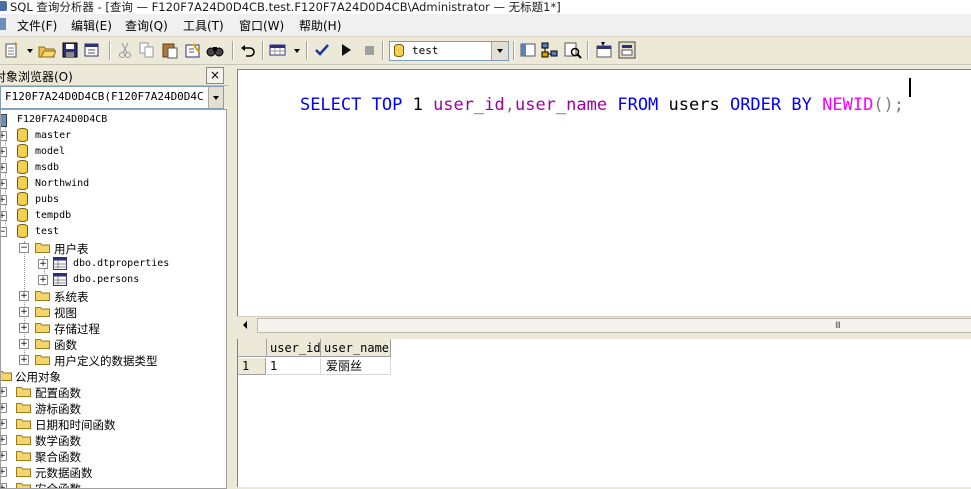 The image size is (971, 489). Describe the element at coordinates (252, 366) in the screenshot. I see `results-row-number: 1` at that location.